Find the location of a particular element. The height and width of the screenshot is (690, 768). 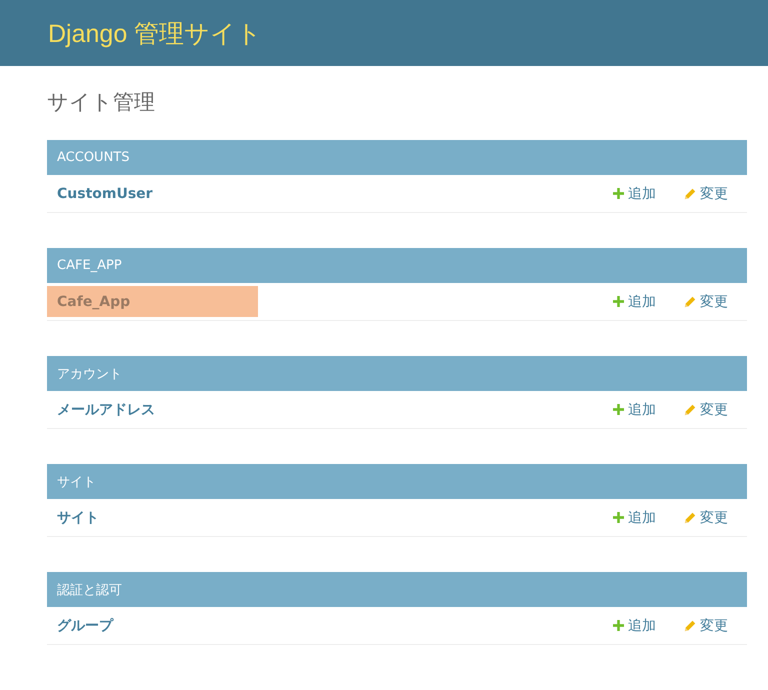

app-caption: アカウント is located at coordinates (397, 373).